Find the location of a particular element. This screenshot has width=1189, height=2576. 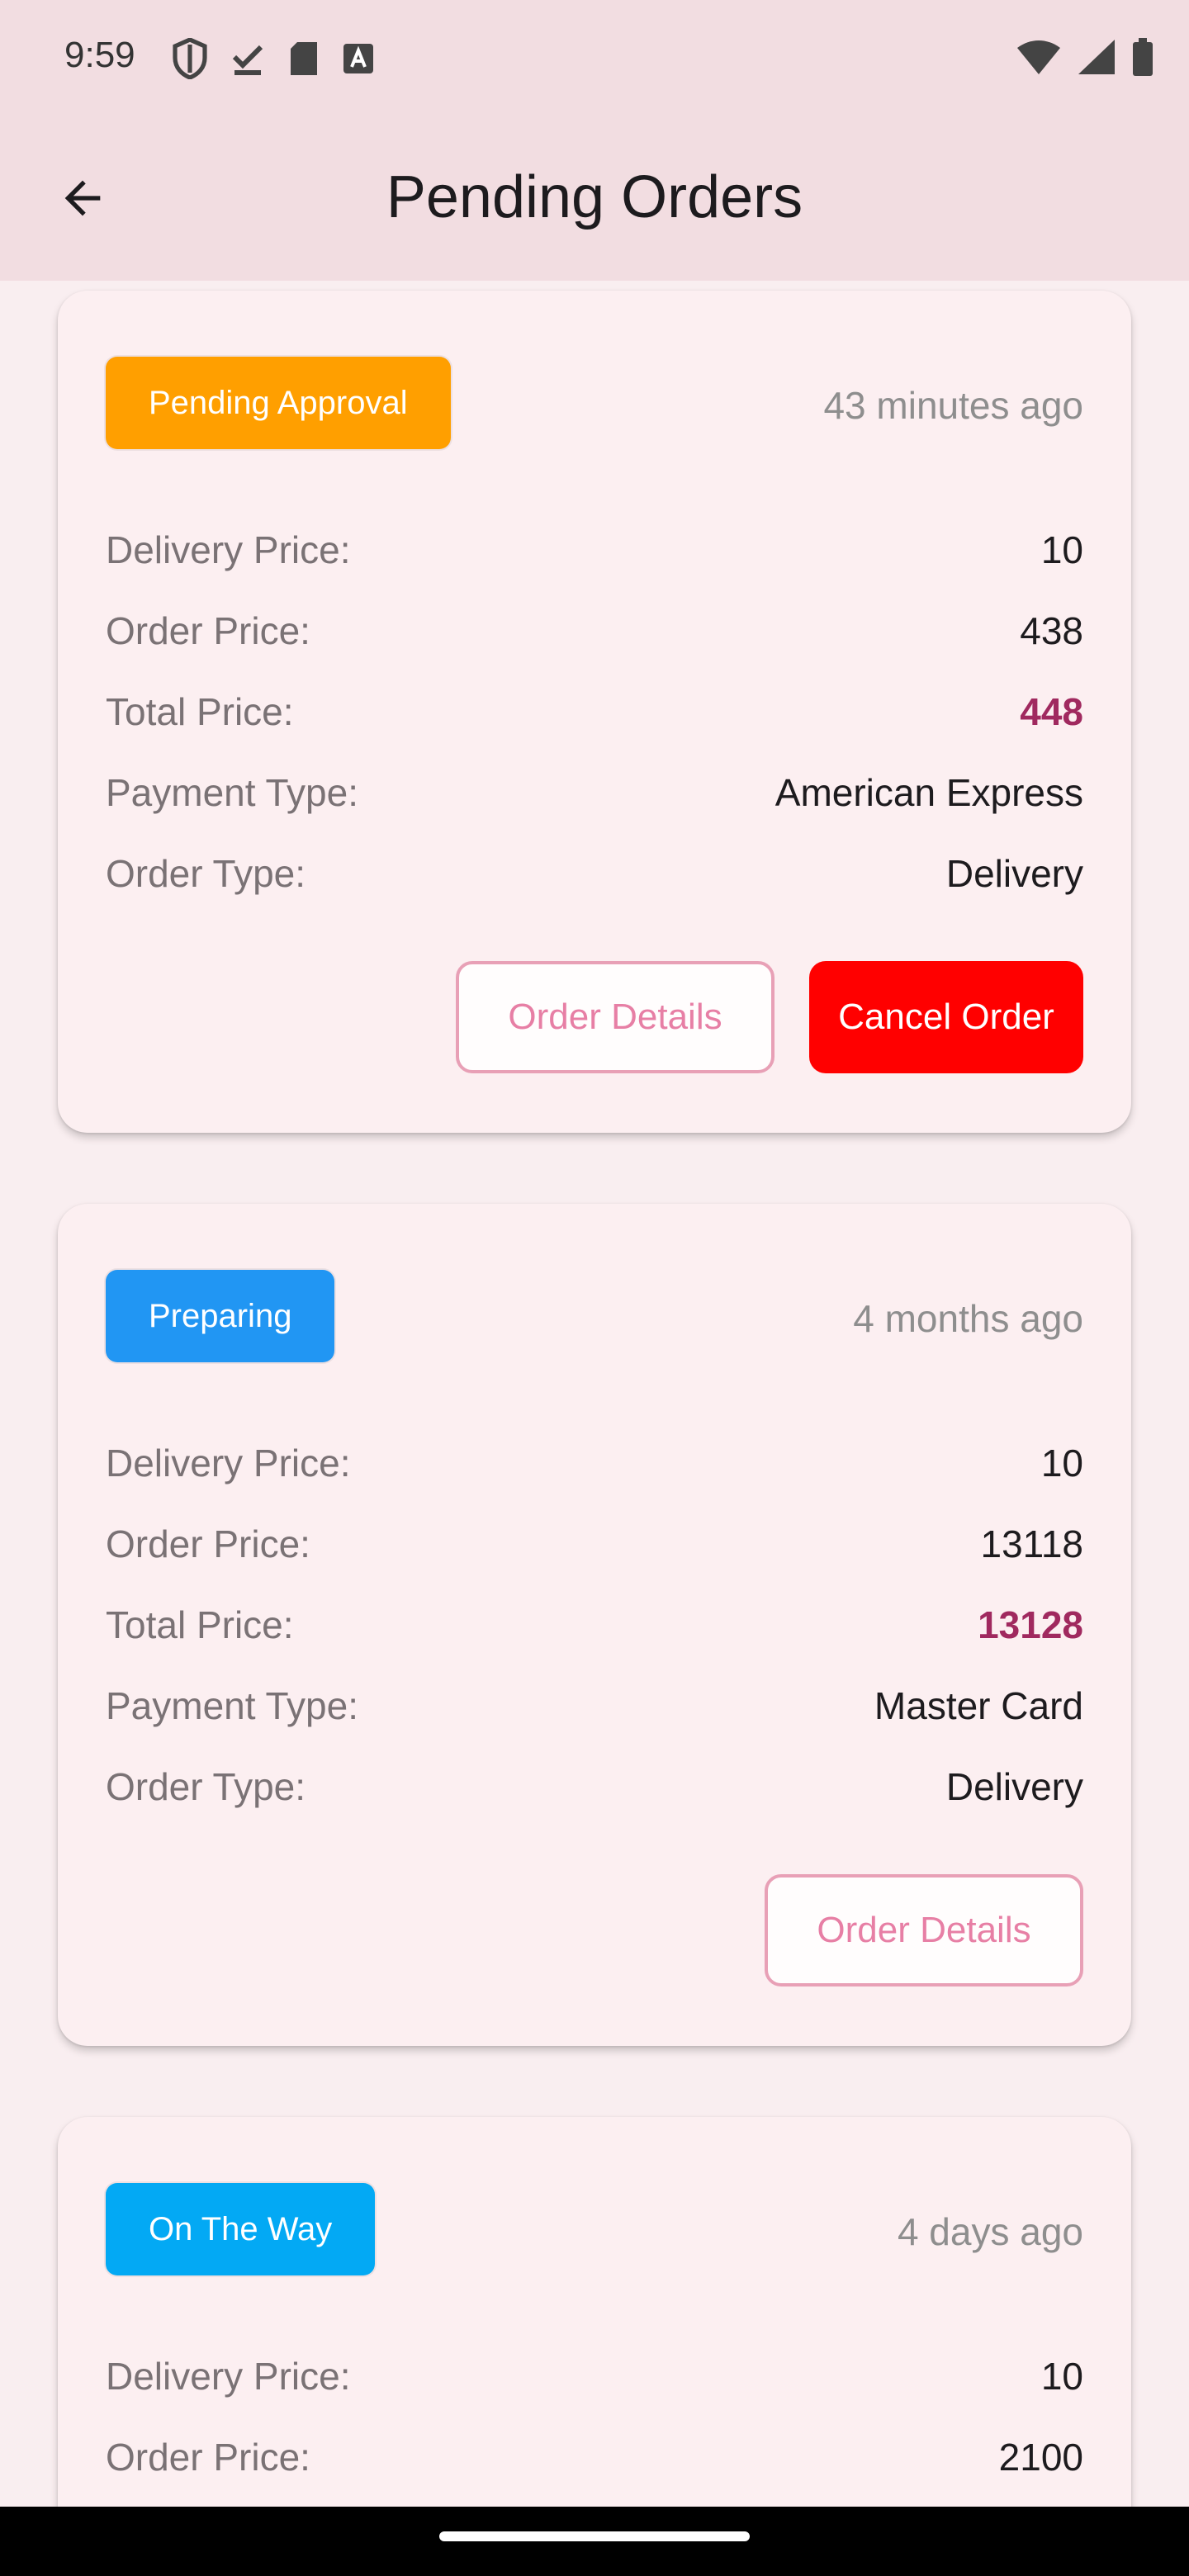

order-time-ago: 43 minutes ago is located at coordinates (953, 405).